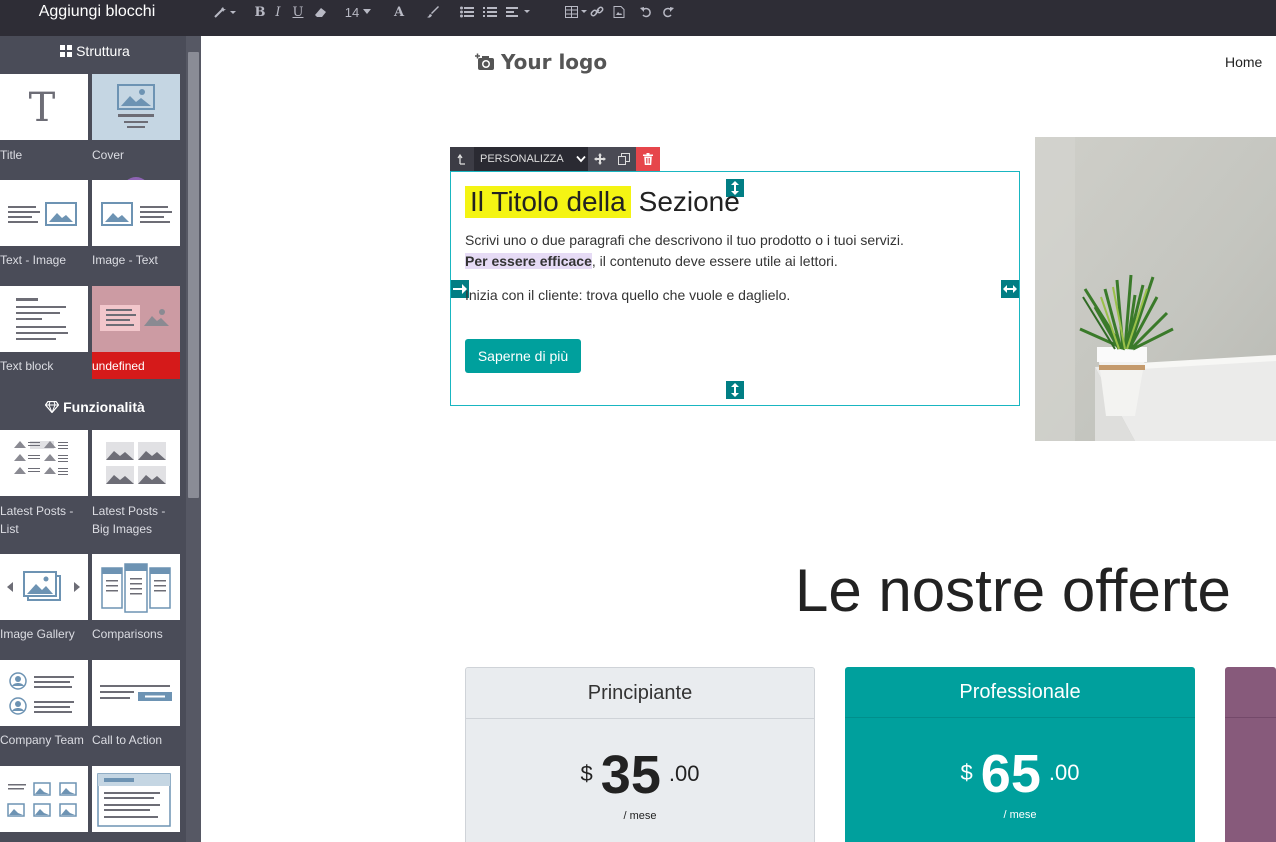 This screenshot has height=842, width=1276. I want to click on resize-bottom-handle, so click(735, 390).